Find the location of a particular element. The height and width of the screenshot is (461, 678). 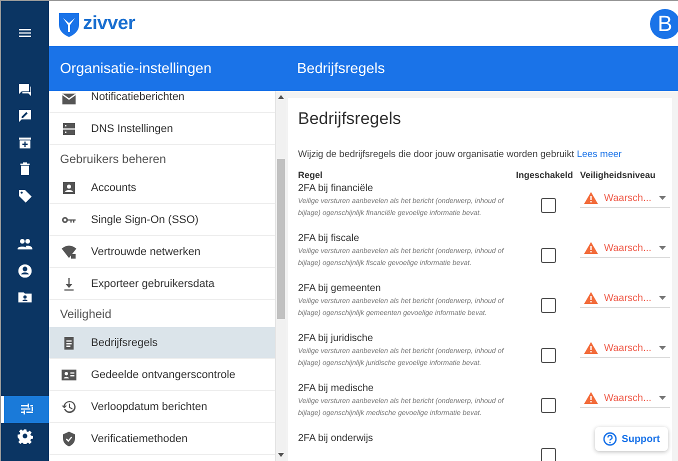

settings-icon is located at coordinates (25, 436).